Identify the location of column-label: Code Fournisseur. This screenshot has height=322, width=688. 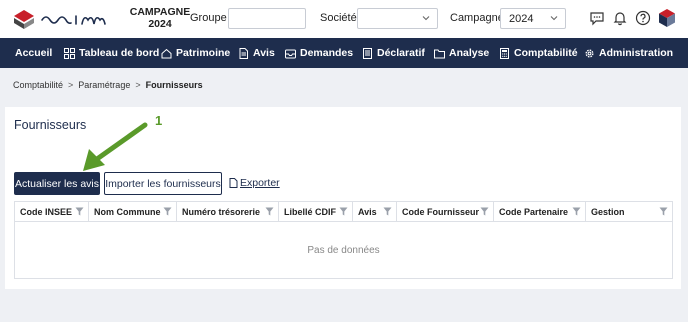
(441, 212).